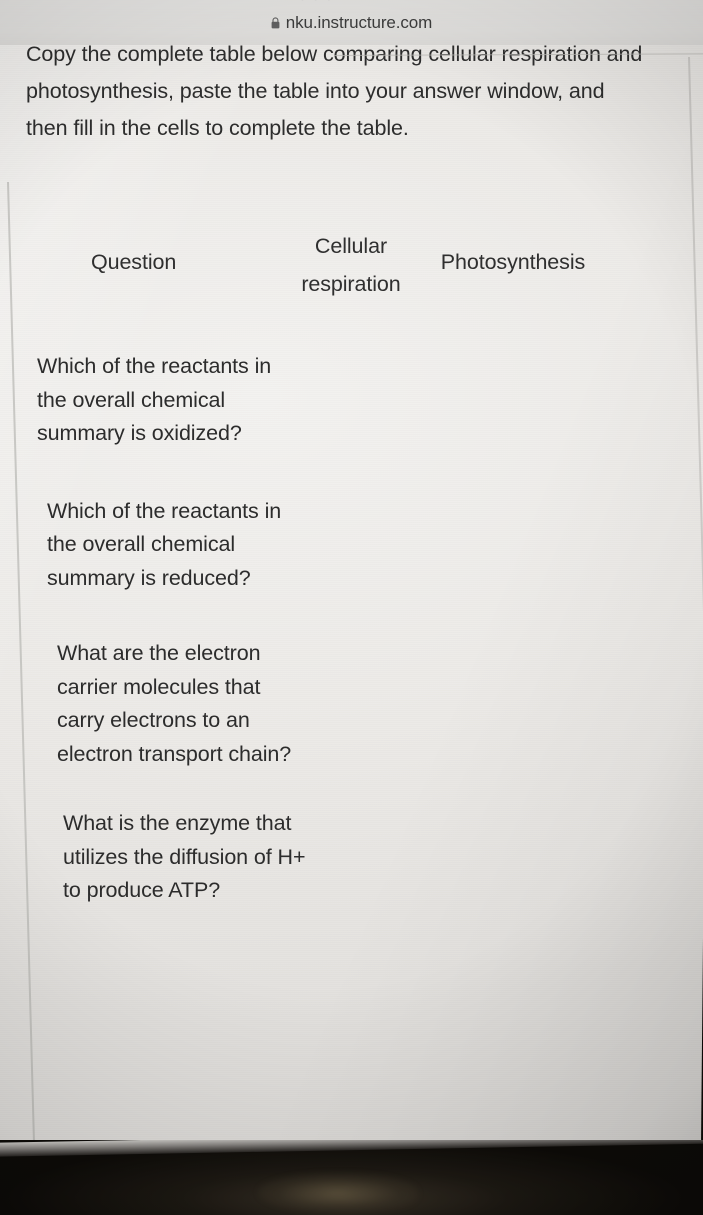 This screenshot has height=1215, width=703. What do you see at coordinates (359, 22) in the screenshot?
I see `url-text: nku.instructure.com` at bounding box center [359, 22].